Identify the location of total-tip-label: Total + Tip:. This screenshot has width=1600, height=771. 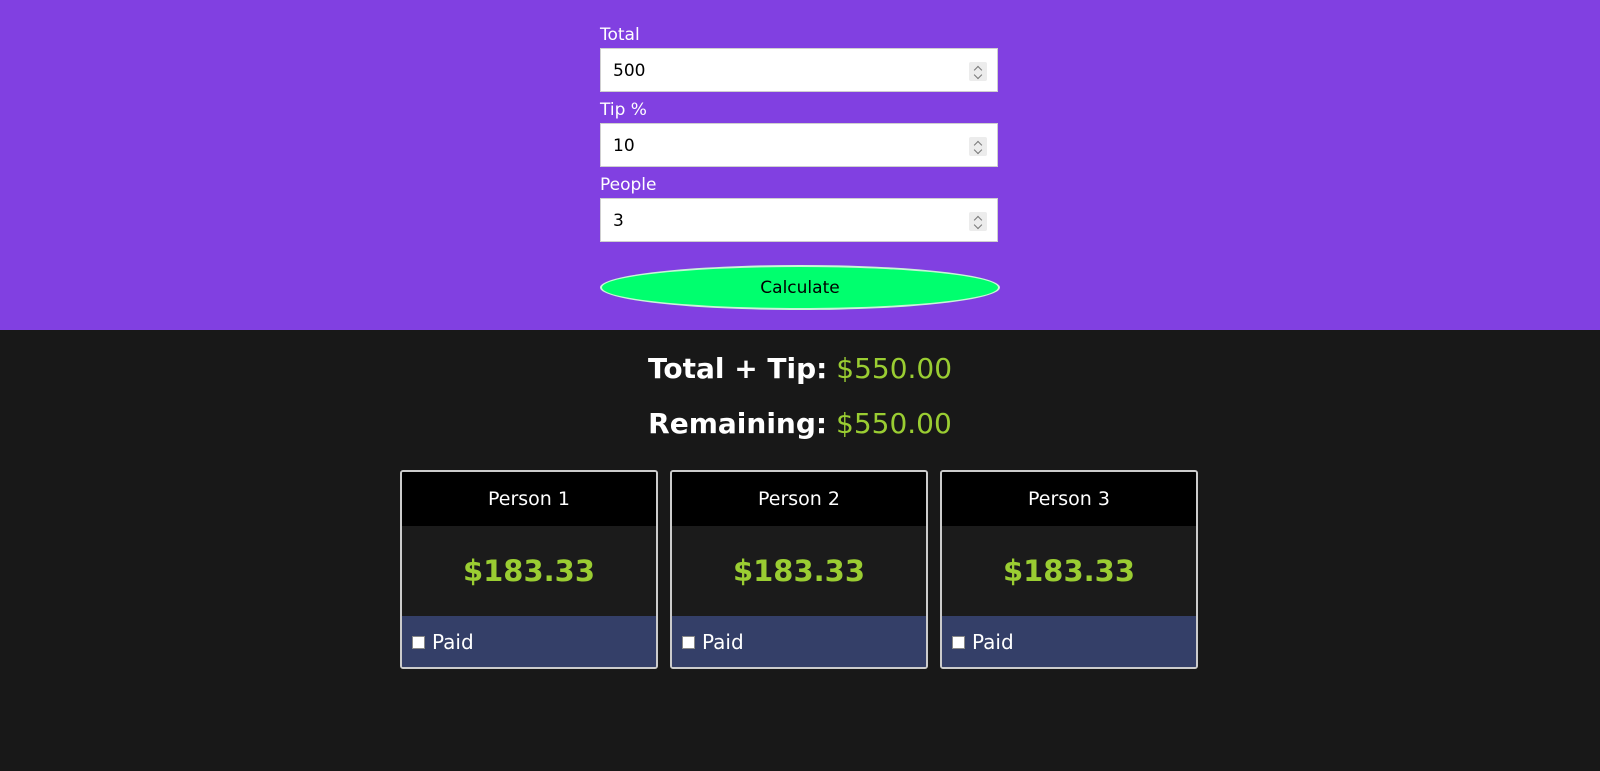
(737, 368).